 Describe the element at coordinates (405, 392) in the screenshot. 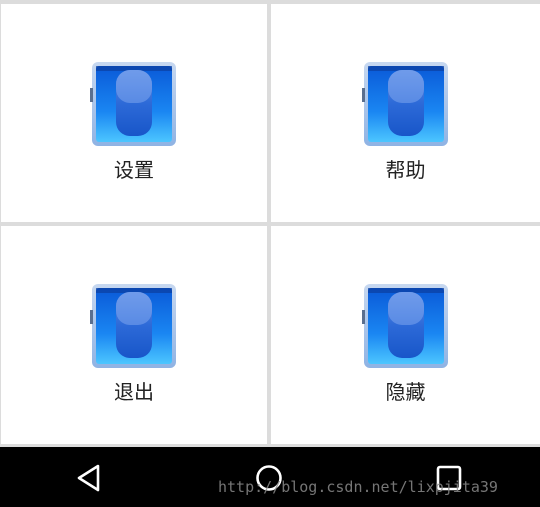

I see `menu-item-label: 隐藏` at that location.